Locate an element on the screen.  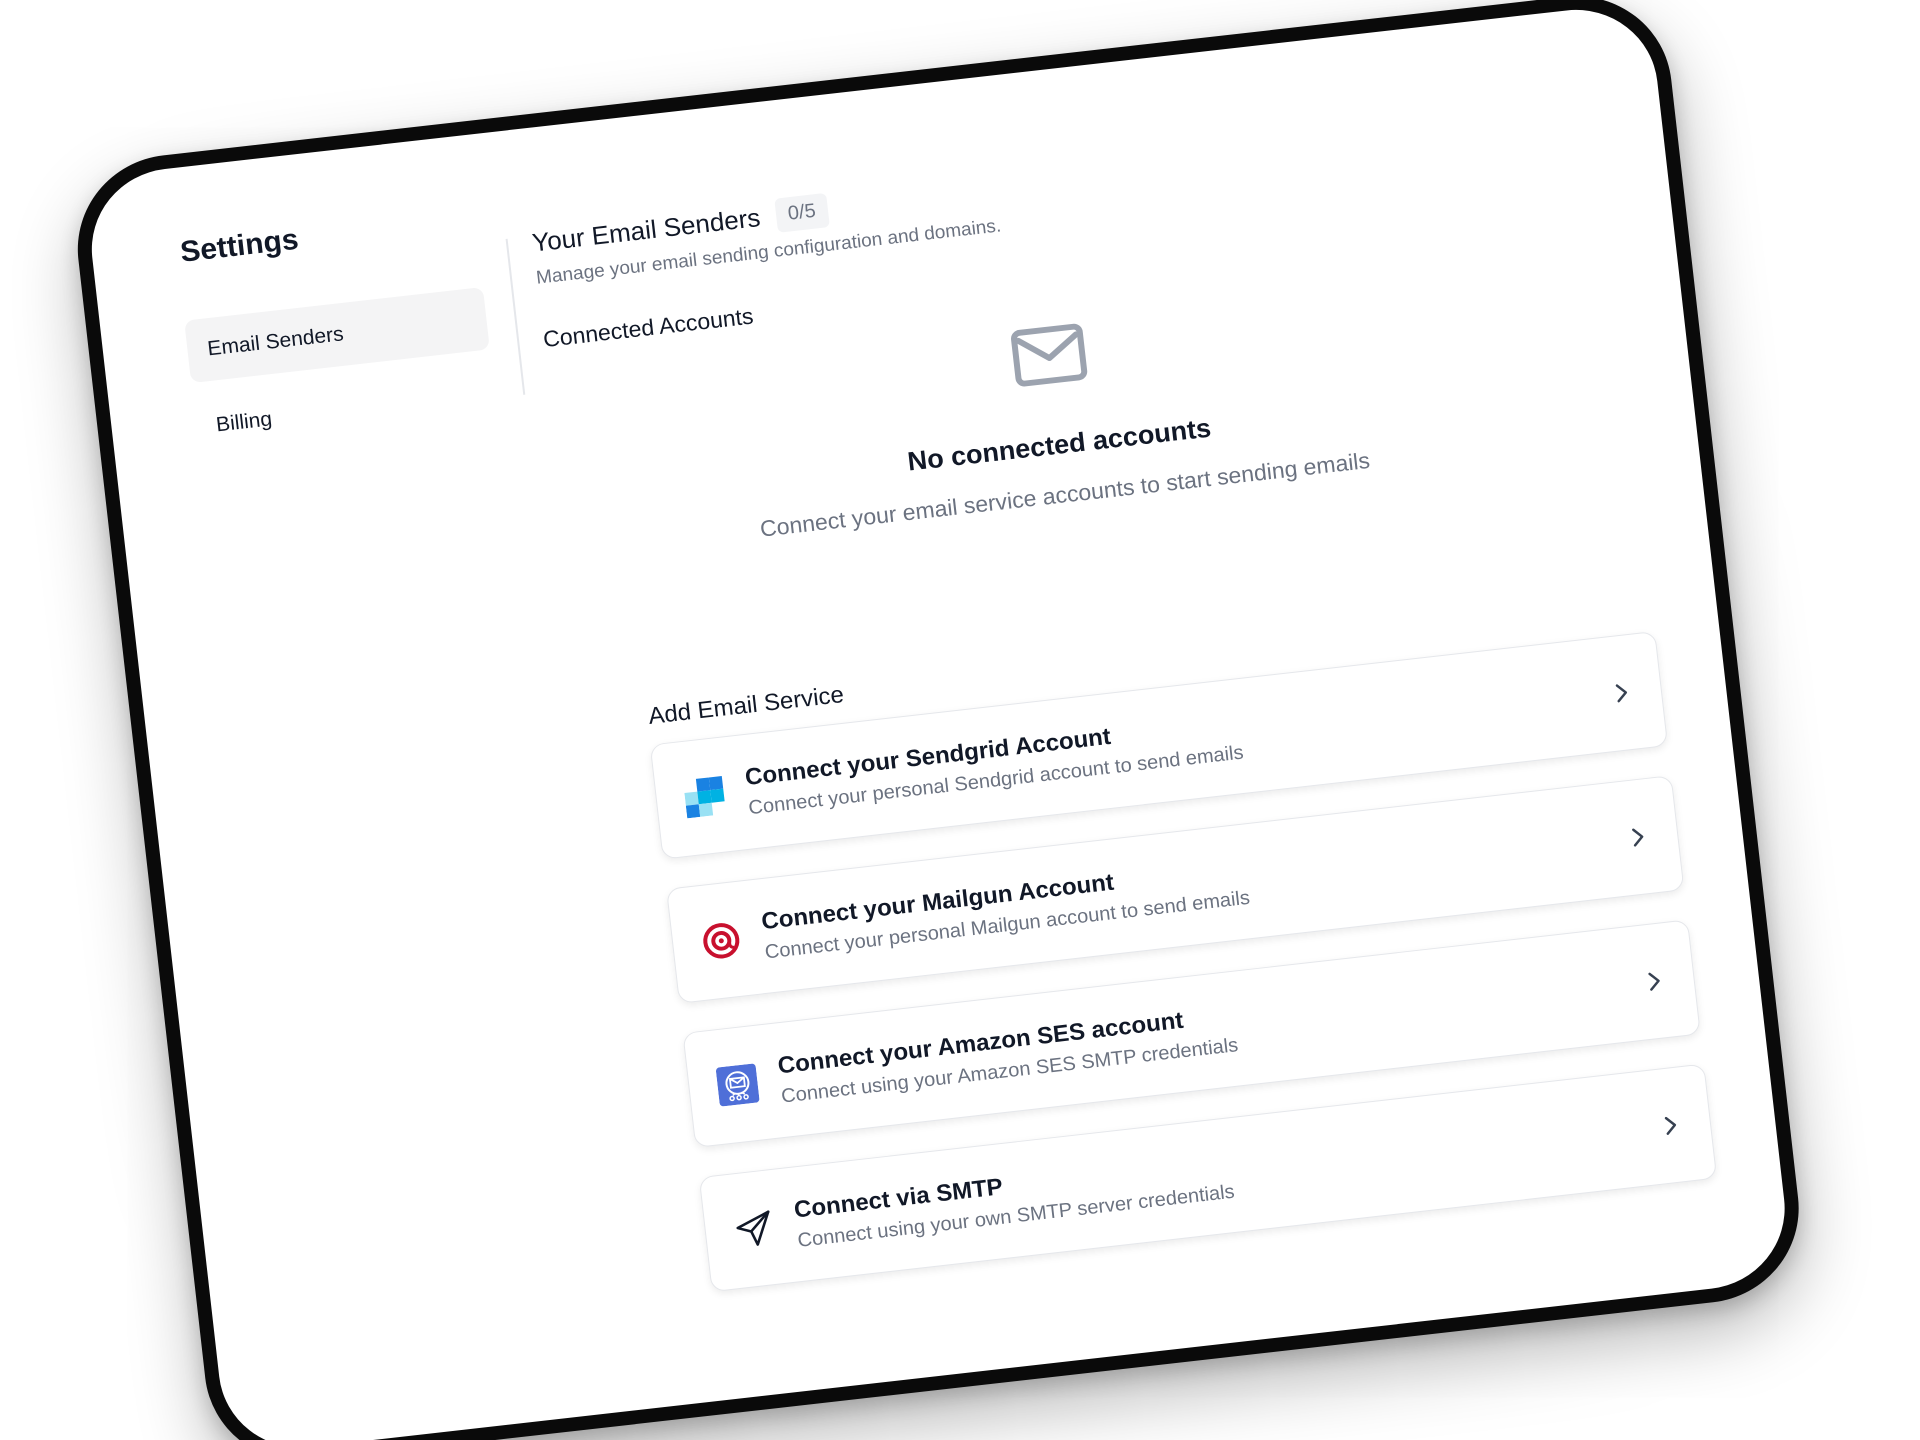
mail-icon is located at coordinates (1049, 355).